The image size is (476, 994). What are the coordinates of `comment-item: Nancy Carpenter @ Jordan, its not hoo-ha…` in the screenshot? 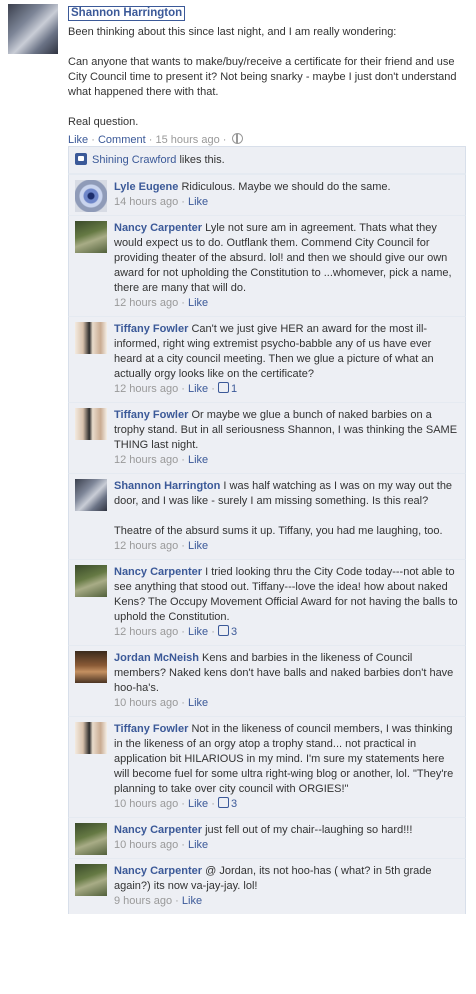 It's located at (267, 886).